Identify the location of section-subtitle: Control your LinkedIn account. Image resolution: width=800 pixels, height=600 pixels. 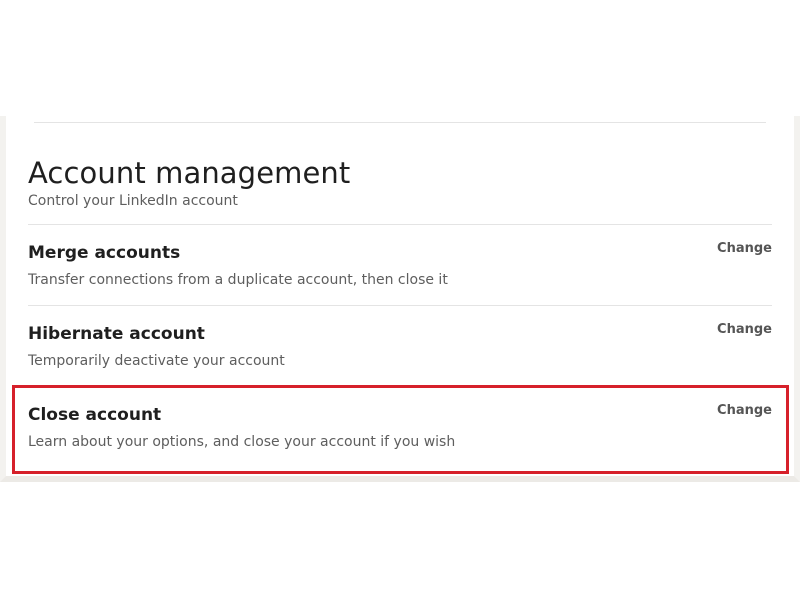
(133, 201).